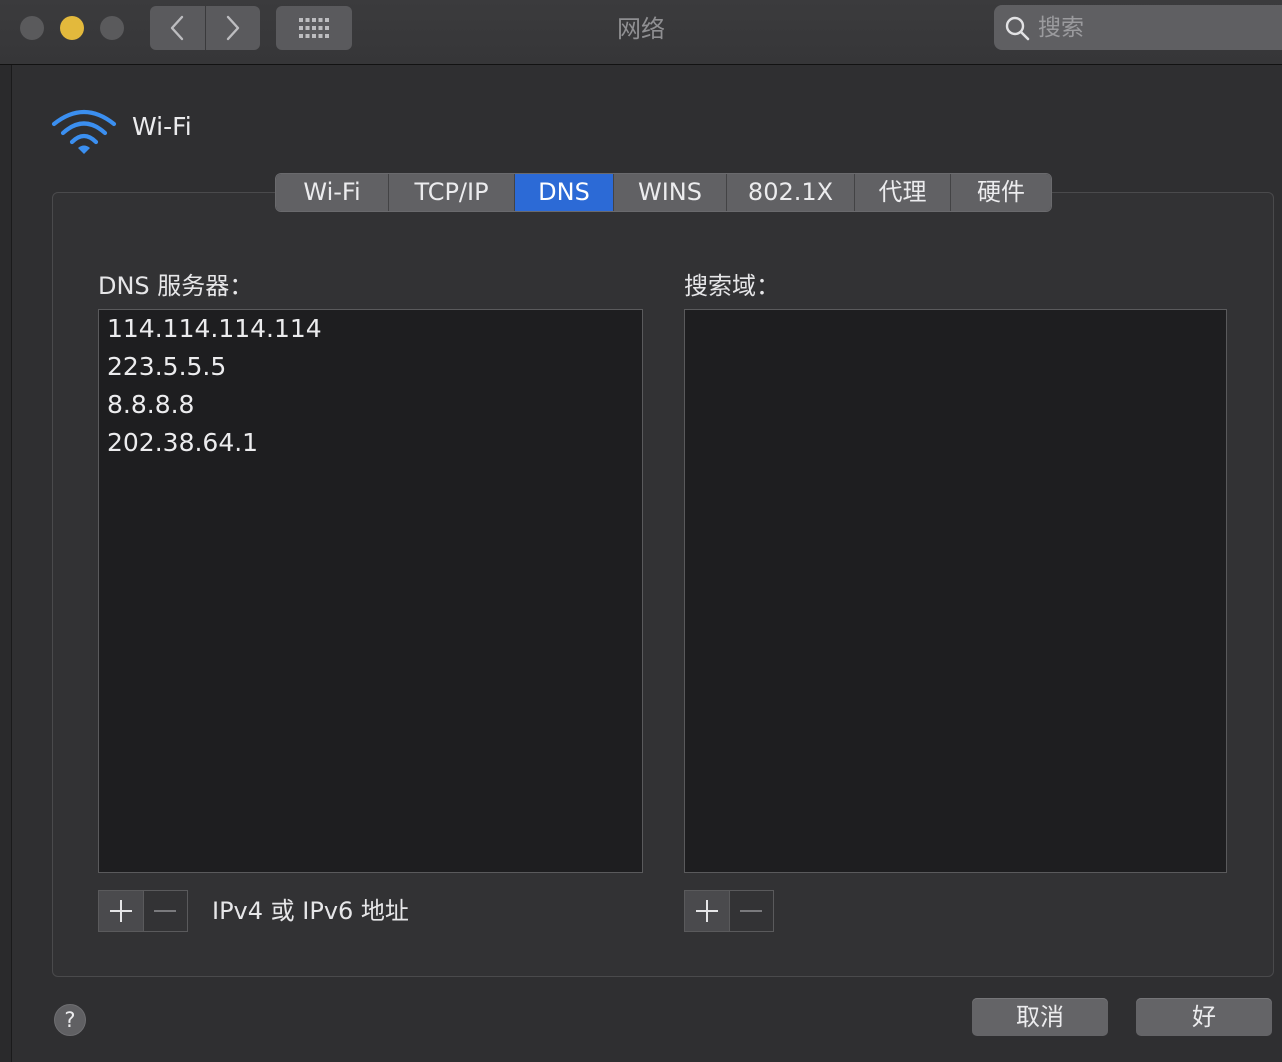 Image resolution: width=1282 pixels, height=1062 pixels. What do you see at coordinates (72, 28) in the screenshot?
I see `minimize-window-button` at bounding box center [72, 28].